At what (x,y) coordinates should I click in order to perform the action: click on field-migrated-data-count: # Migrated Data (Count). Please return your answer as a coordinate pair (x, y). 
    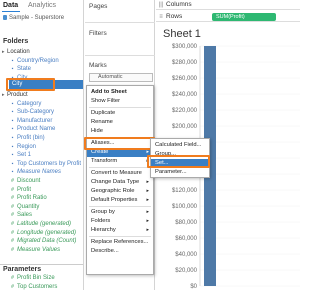
    Looking at the image, I should click on (43, 241).